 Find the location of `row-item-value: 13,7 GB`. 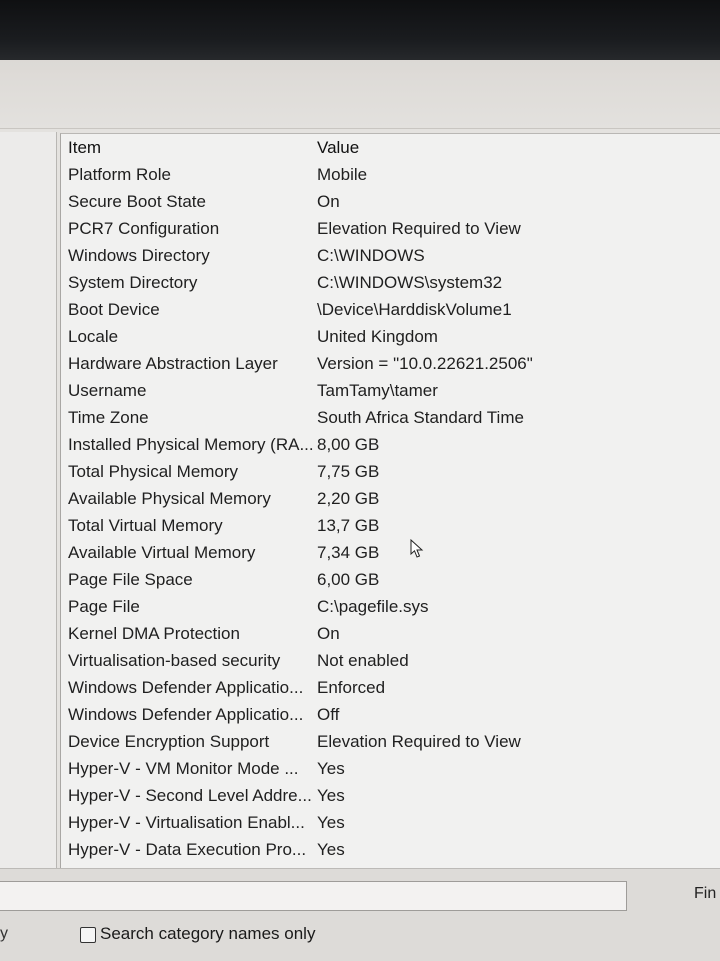

row-item-value: 13,7 GB is located at coordinates (348, 525).